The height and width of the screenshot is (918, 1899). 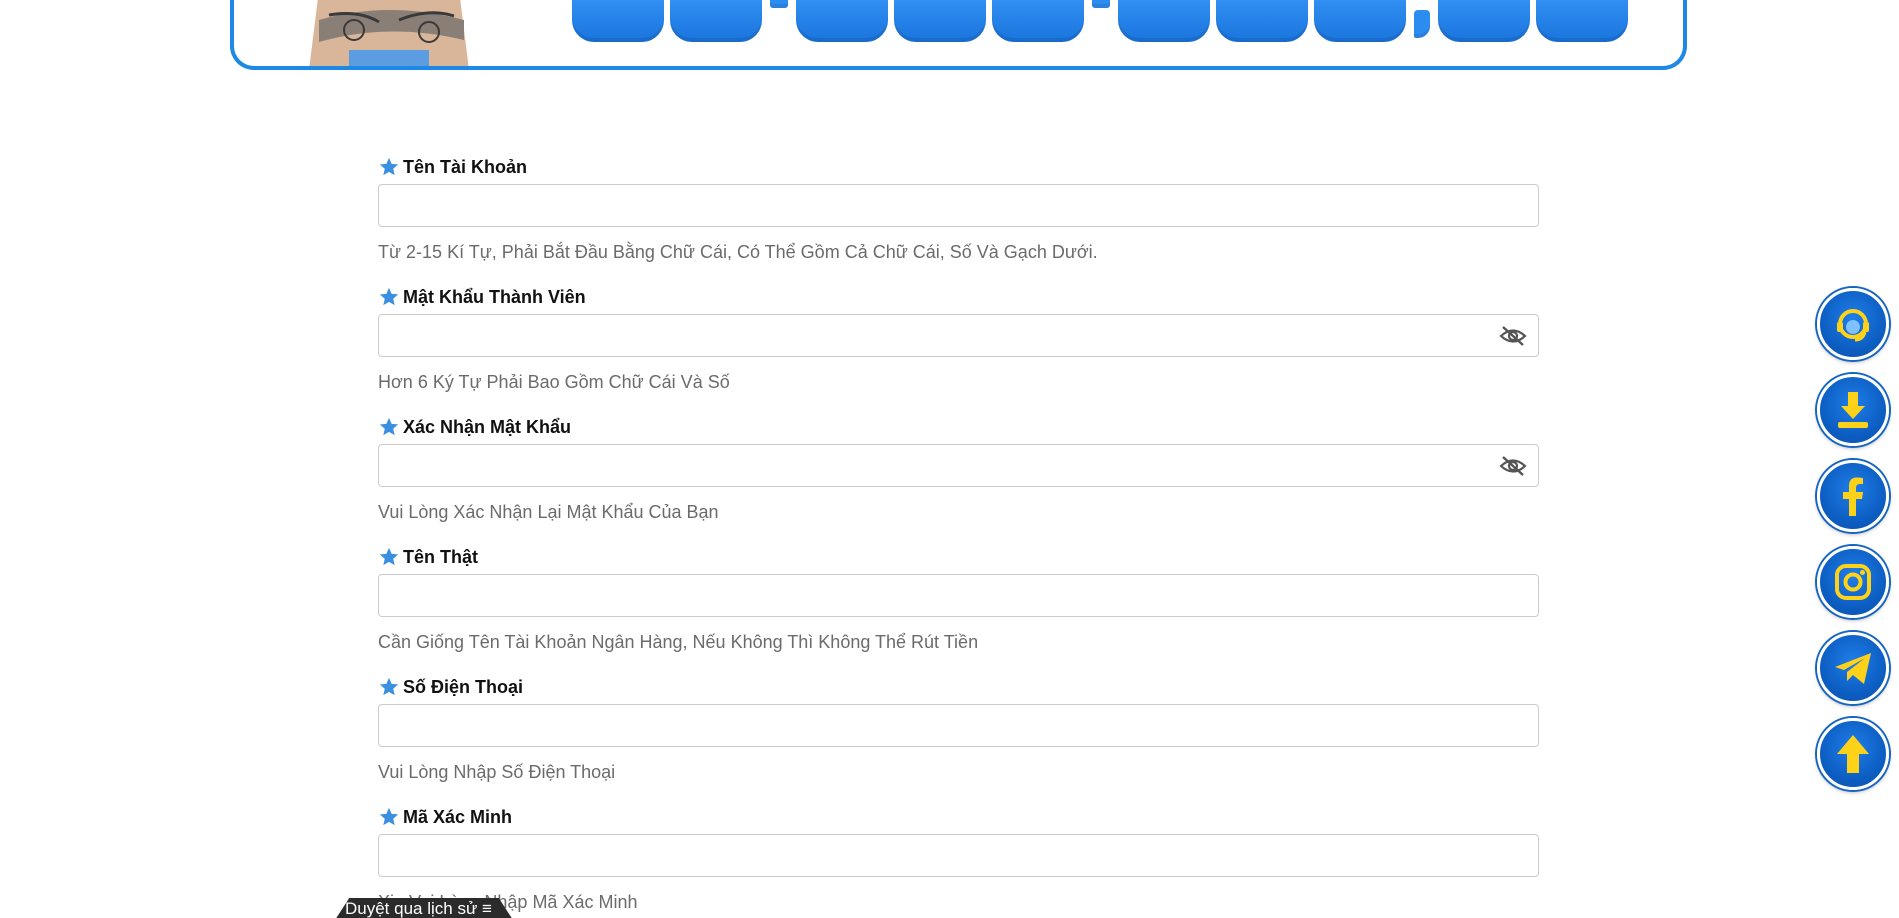 I want to click on download-button, so click(x=1853, y=410).